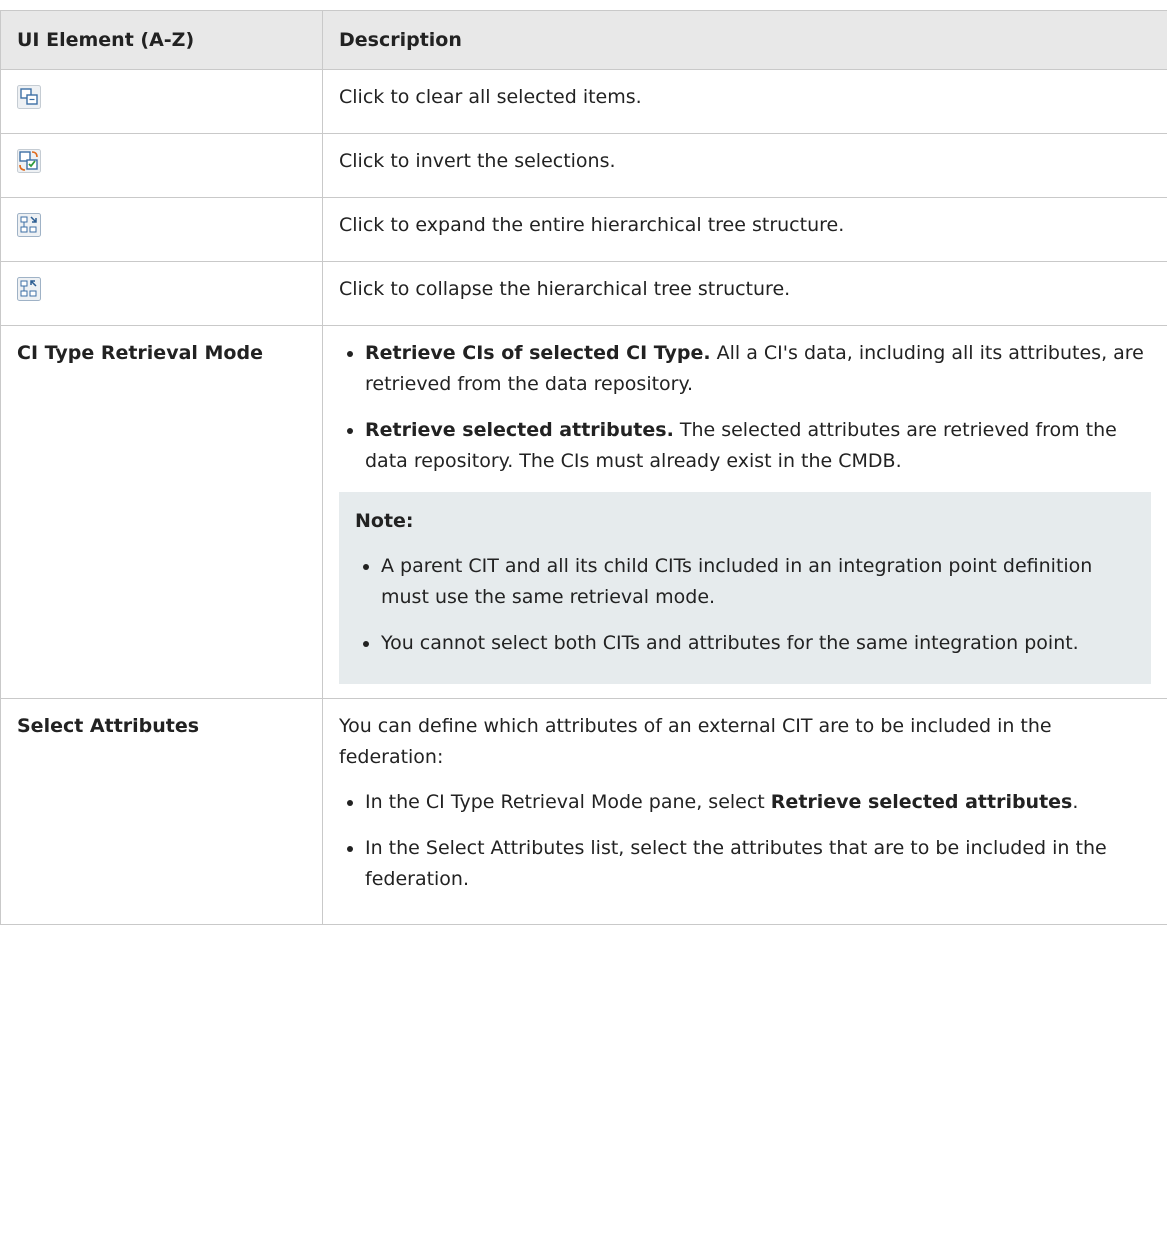  I want to click on note-title: Note:, so click(384, 521).